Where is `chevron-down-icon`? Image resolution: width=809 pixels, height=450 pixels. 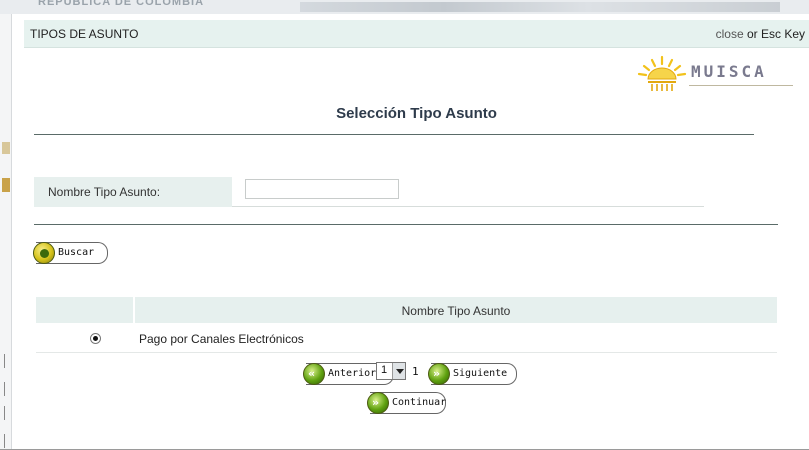 chevron-down-icon is located at coordinates (398, 371).